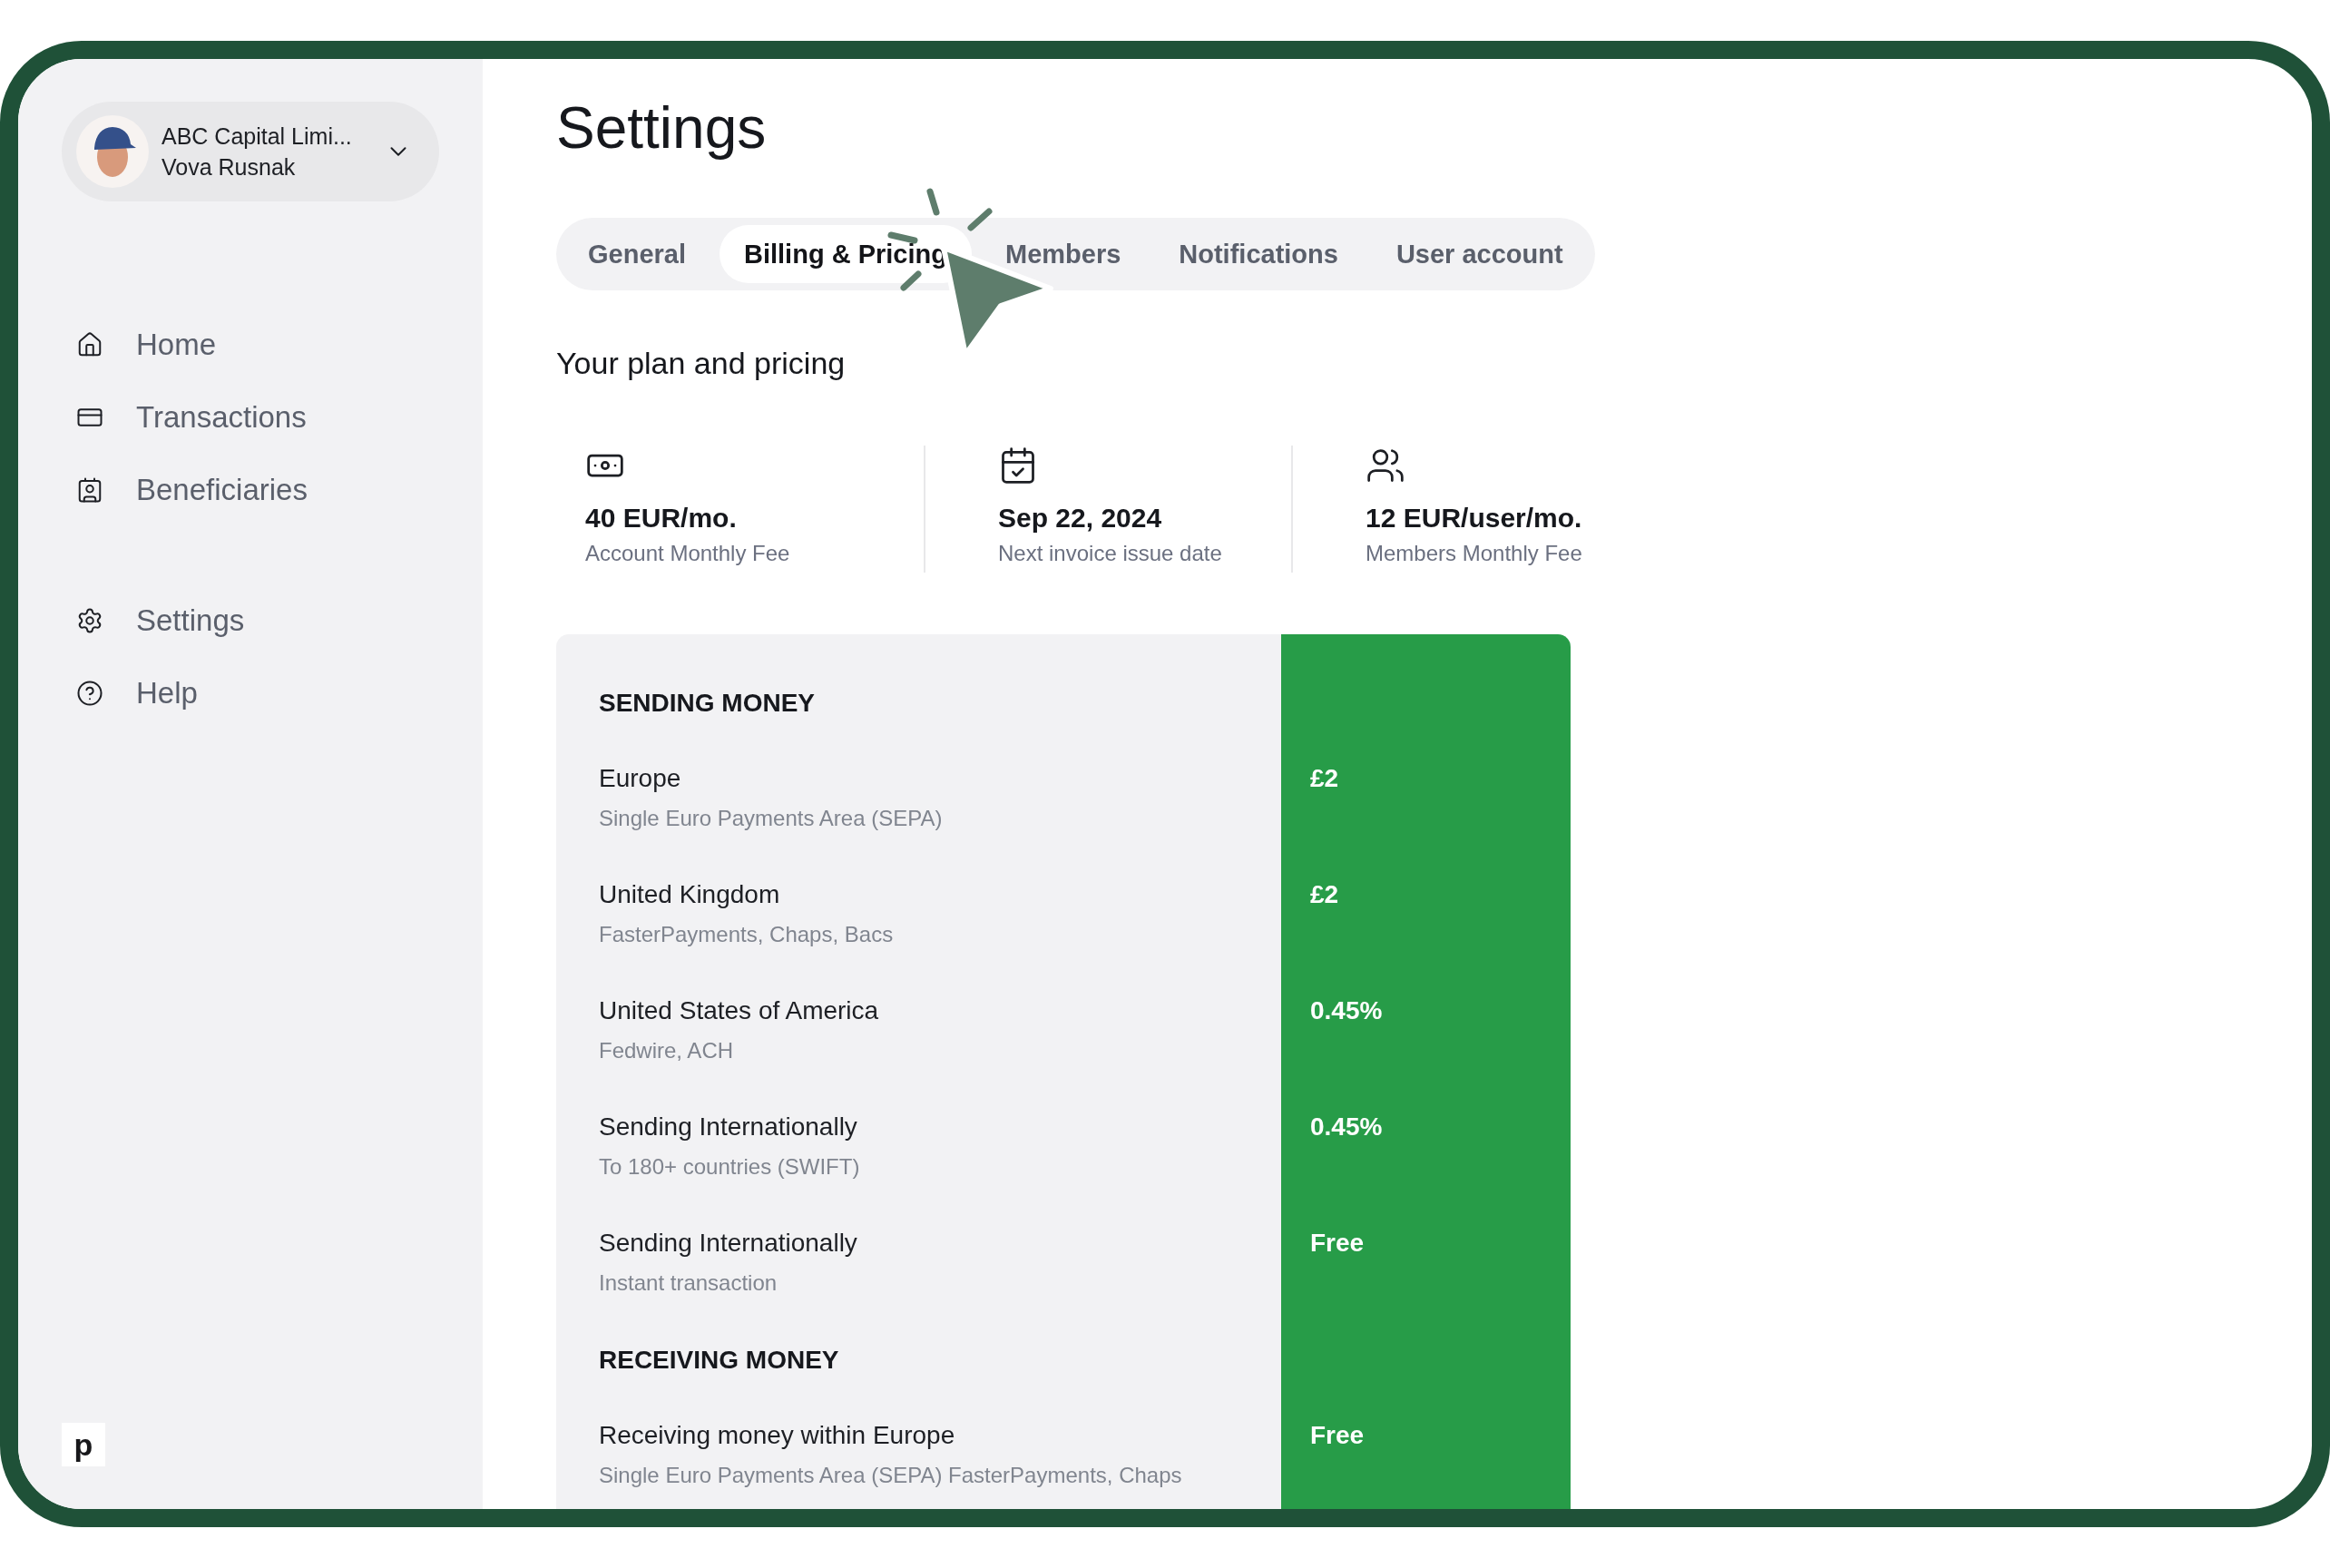  I want to click on nav-item: Home, so click(266, 345).